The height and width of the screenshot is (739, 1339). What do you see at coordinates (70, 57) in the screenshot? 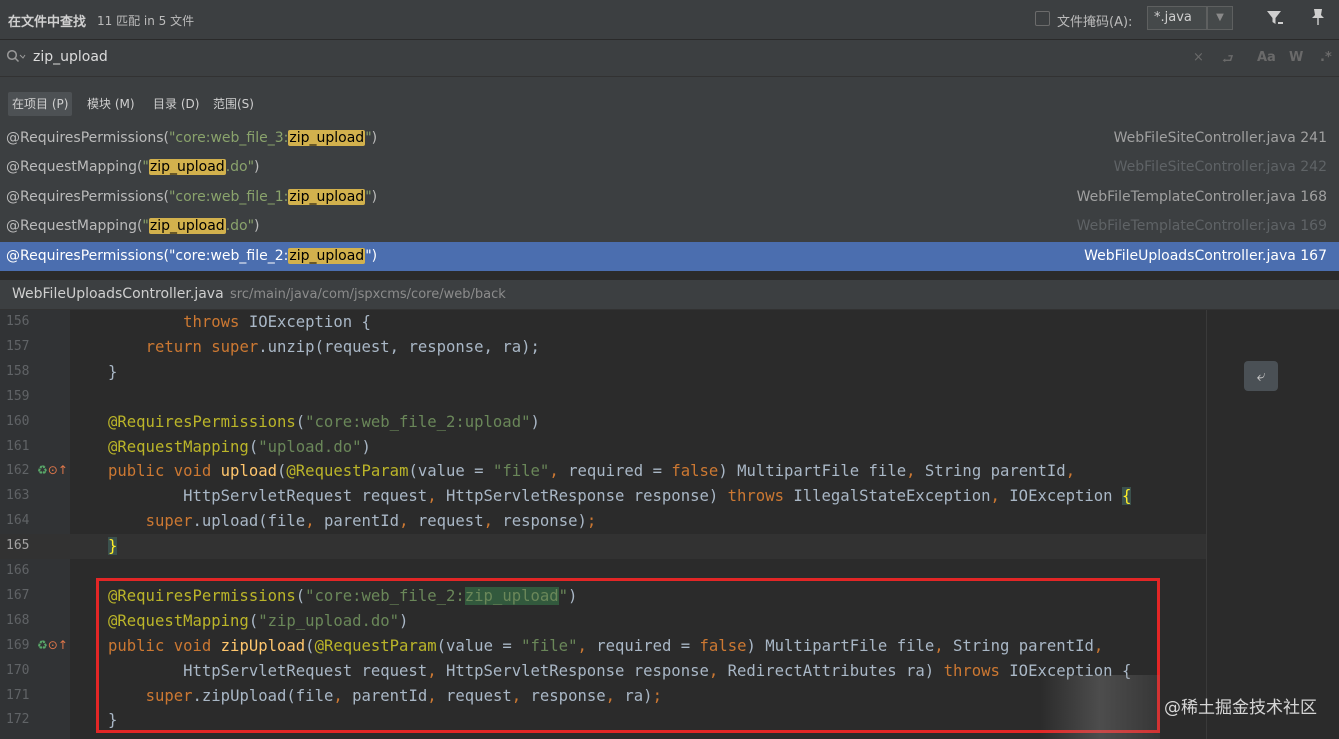
I see `search-input: zip_upload` at bounding box center [70, 57].